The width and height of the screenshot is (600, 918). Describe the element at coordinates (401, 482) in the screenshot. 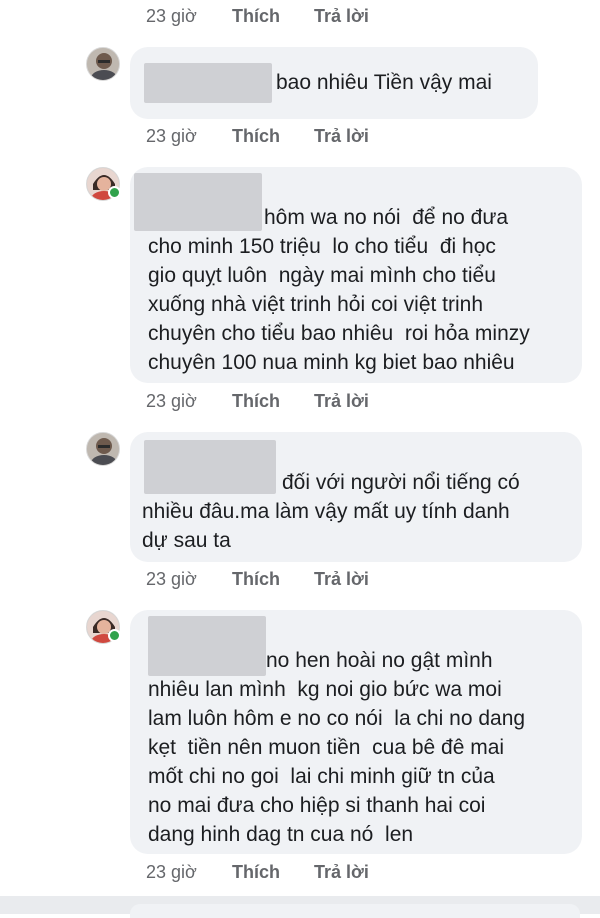

I see `comment-text: đối với người nổi tiếng có` at that location.